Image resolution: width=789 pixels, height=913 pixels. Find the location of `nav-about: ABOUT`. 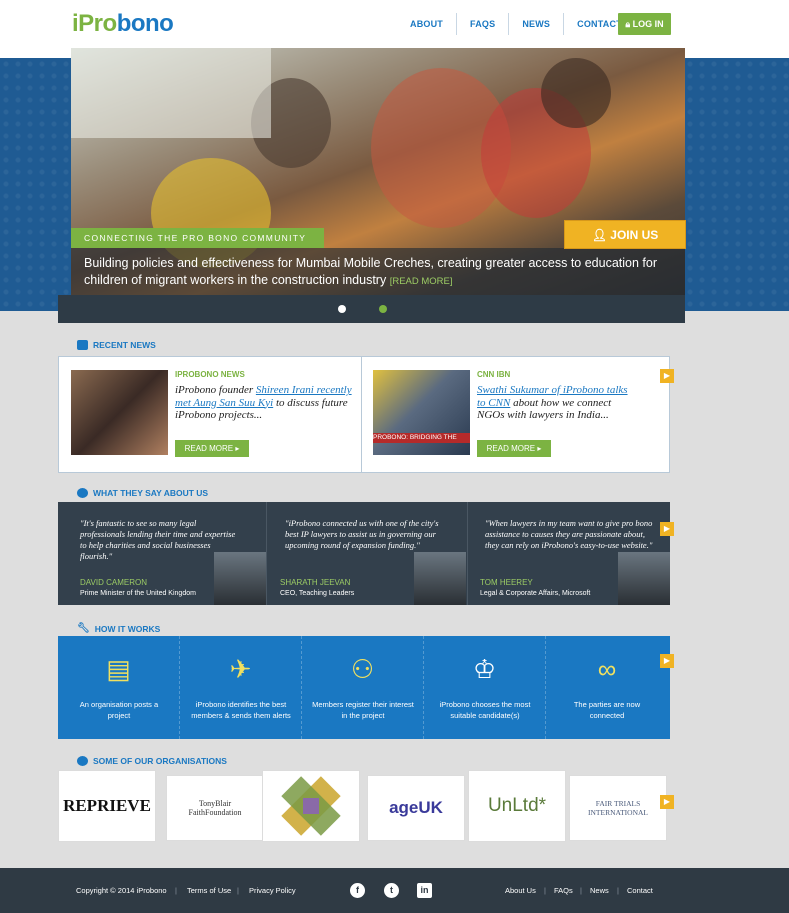

nav-about: ABOUT is located at coordinates (426, 24).